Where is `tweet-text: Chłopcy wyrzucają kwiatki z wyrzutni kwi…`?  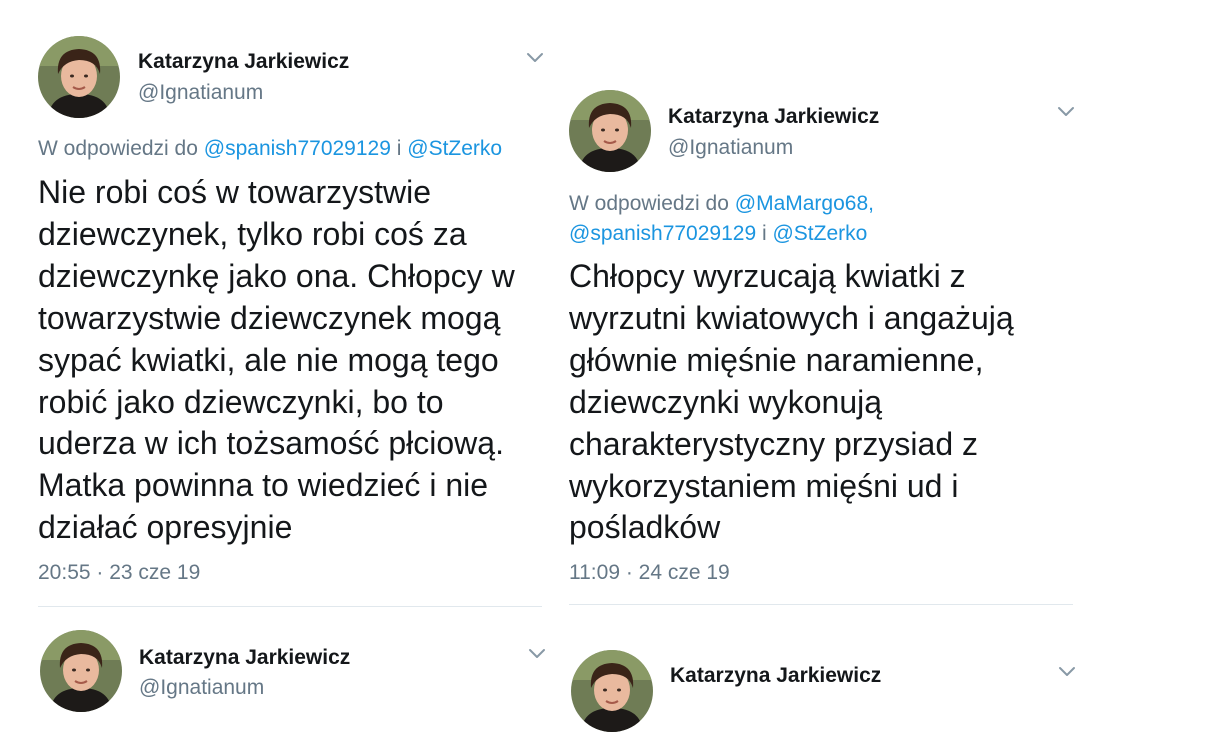 tweet-text: Chłopcy wyrzucają kwiatki z wyrzutni kwi… is located at coordinates (791, 402).